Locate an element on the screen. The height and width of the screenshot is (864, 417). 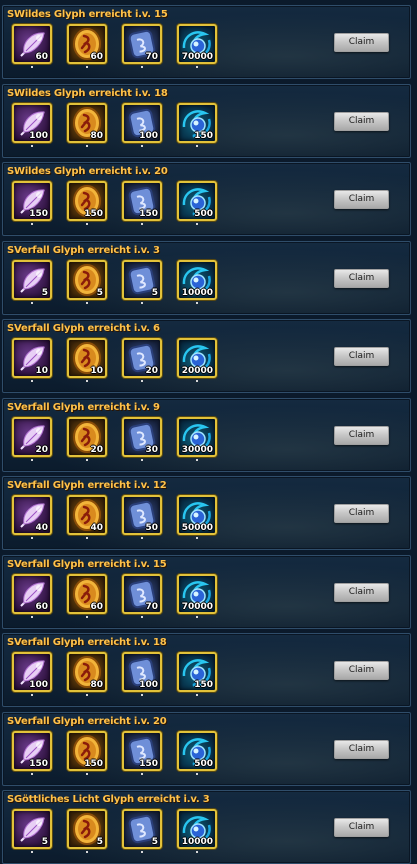
reward-rune-slot: 20 is located at coordinates (87, 437).